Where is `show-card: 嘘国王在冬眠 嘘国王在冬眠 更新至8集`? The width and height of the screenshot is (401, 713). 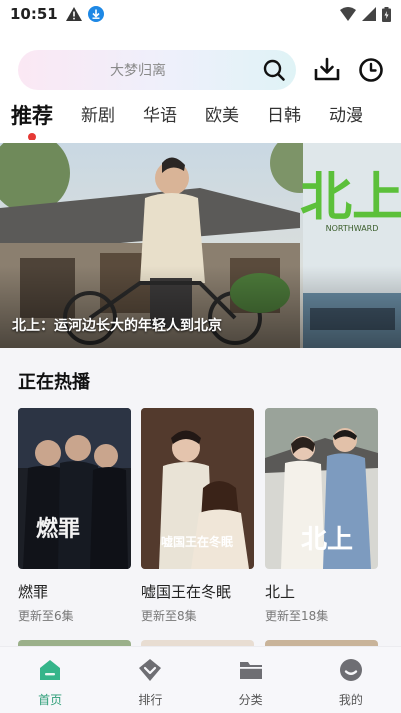 show-card: 嘘国王在冬眠 嘘国王在冬眠 更新至8集 is located at coordinates (197, 516).